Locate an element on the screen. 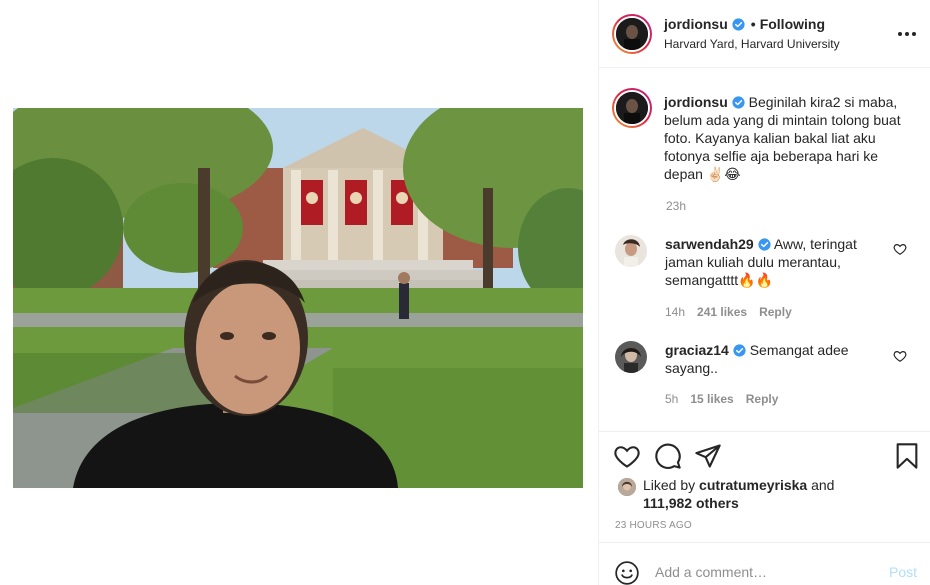  comment-meta: 14h 241 likes Reply is located at coordinates (734, 312).